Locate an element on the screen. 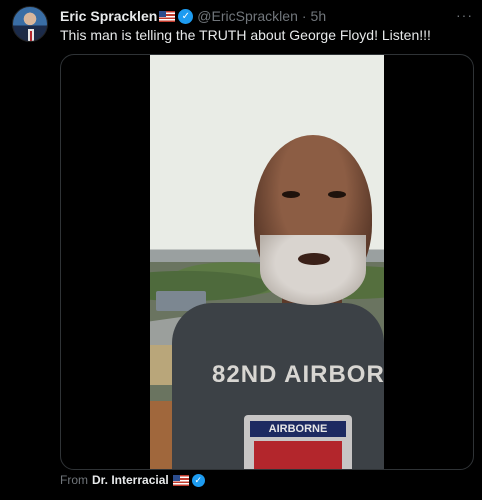 Image resolution: width=482 pixels, height=500 pixels. person-right-eye is located at coordinates (337, 194).